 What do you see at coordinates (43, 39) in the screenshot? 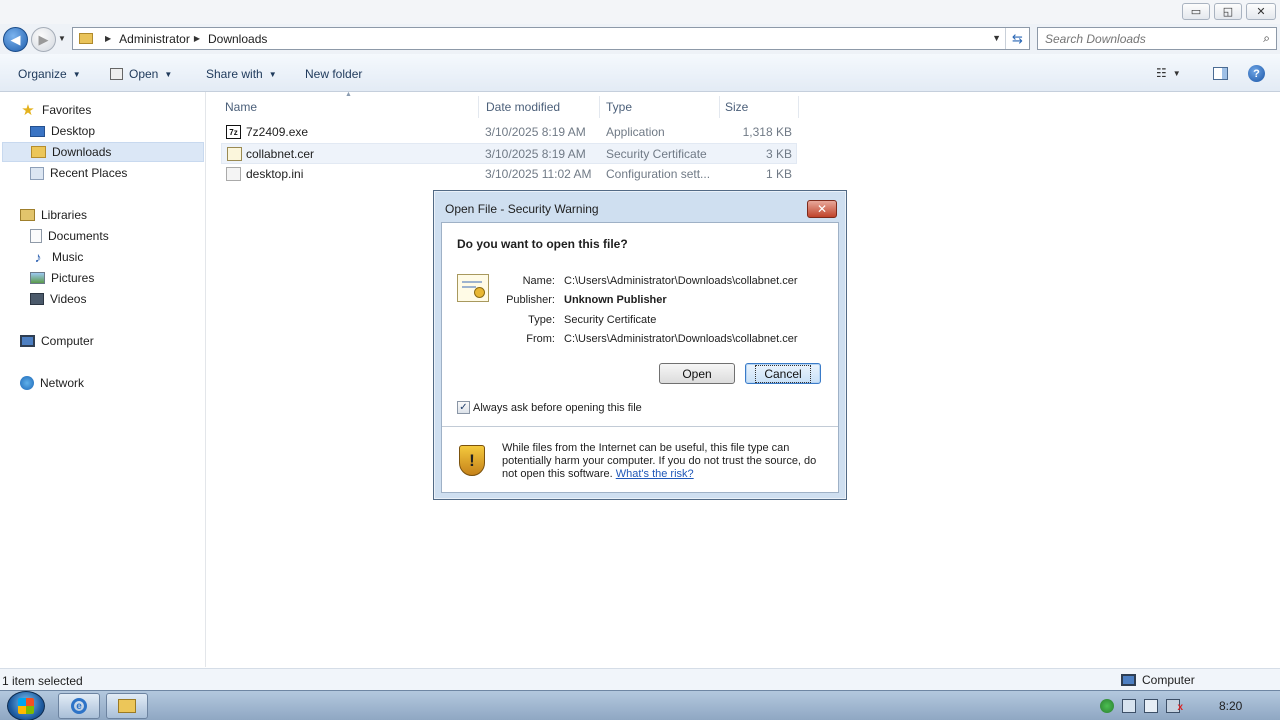
I see `forward-button: ▶` at bounding box center [43, 39].